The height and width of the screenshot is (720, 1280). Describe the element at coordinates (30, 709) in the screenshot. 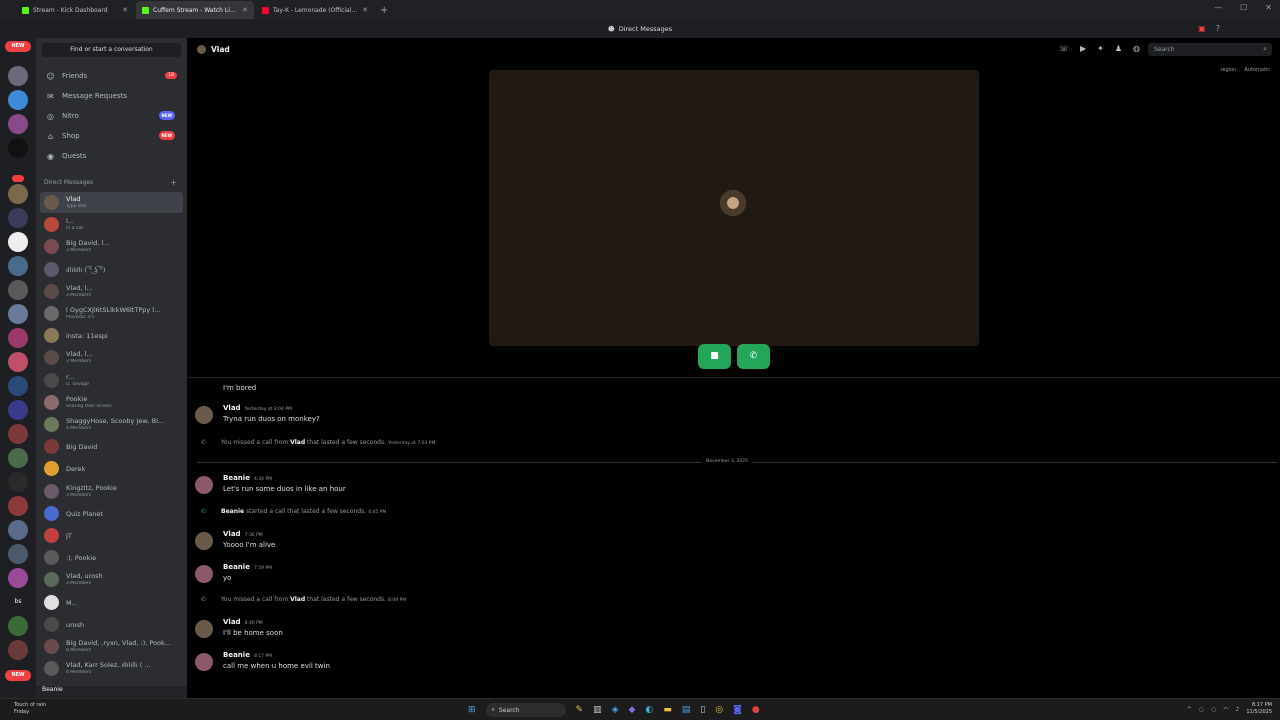

I see `weather-widget: Touch of rain Friday` at that location.